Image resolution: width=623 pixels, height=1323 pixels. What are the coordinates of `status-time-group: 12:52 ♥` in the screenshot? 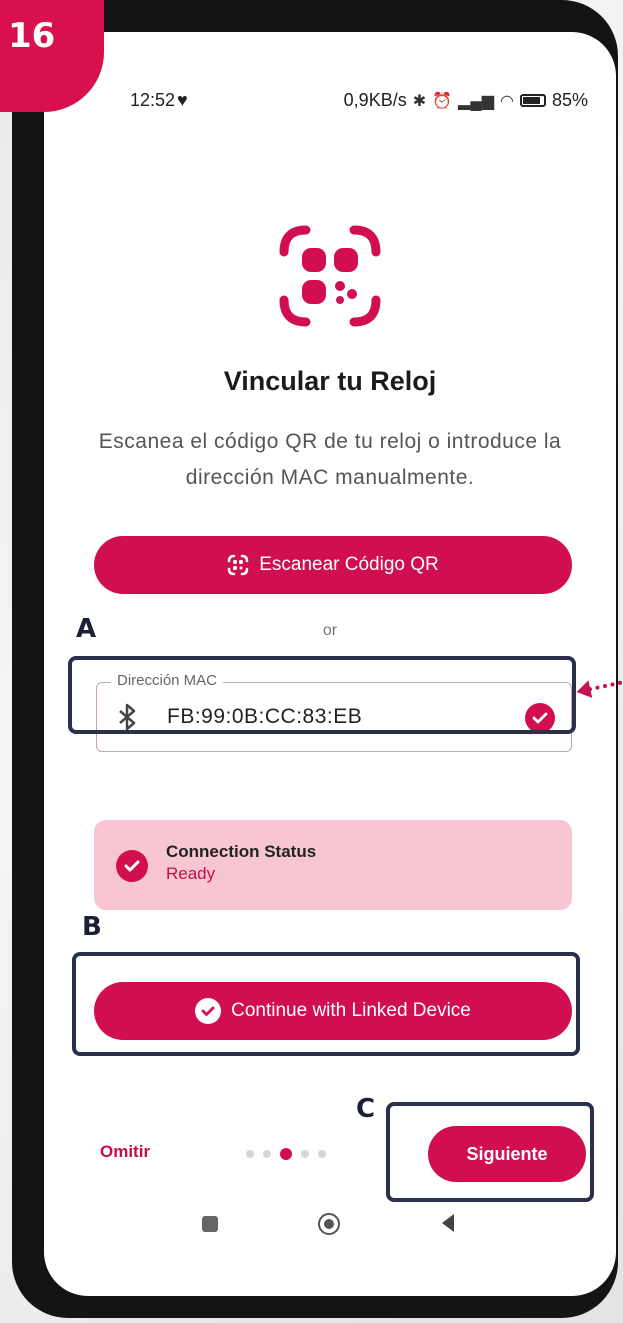 It's located at (159, 100).